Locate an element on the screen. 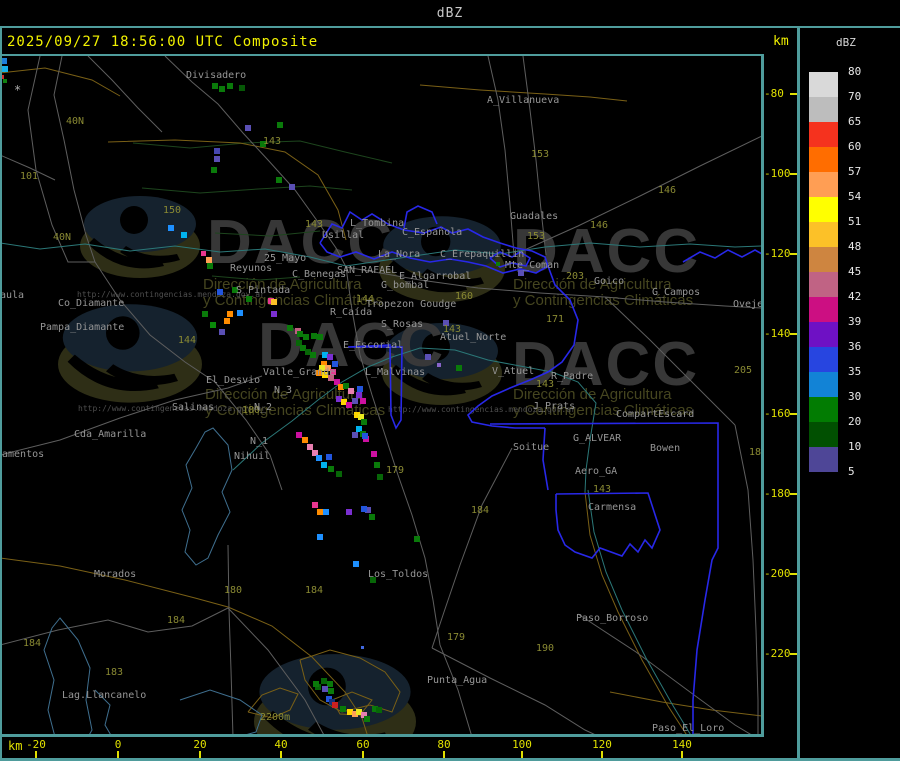  place-name-label: amentos is located at coordinates (23, 454).